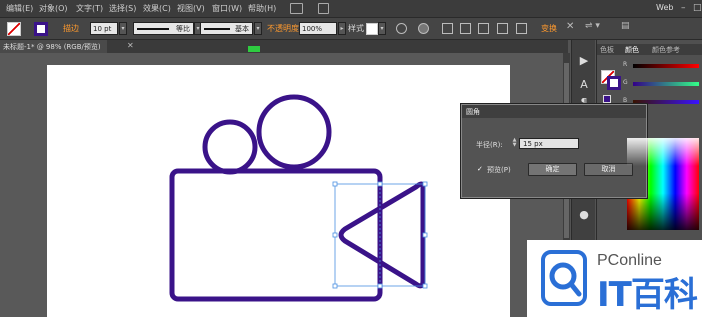 The height and width of the screenshot is (317, 702). What do you see at coordinates (607, 50) in the screenshot?
I see `tab-swatches: 色板` at bounding box center [607, 50].